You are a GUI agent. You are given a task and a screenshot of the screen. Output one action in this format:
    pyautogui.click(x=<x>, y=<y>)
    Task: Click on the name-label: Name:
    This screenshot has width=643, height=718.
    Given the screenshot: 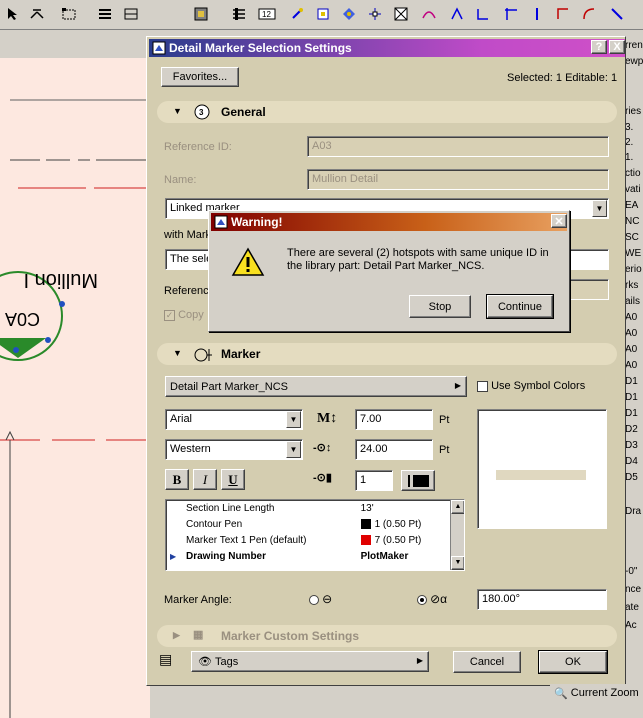 What is the action you would take?
    pyautogui.click(x=180, y=180)
    